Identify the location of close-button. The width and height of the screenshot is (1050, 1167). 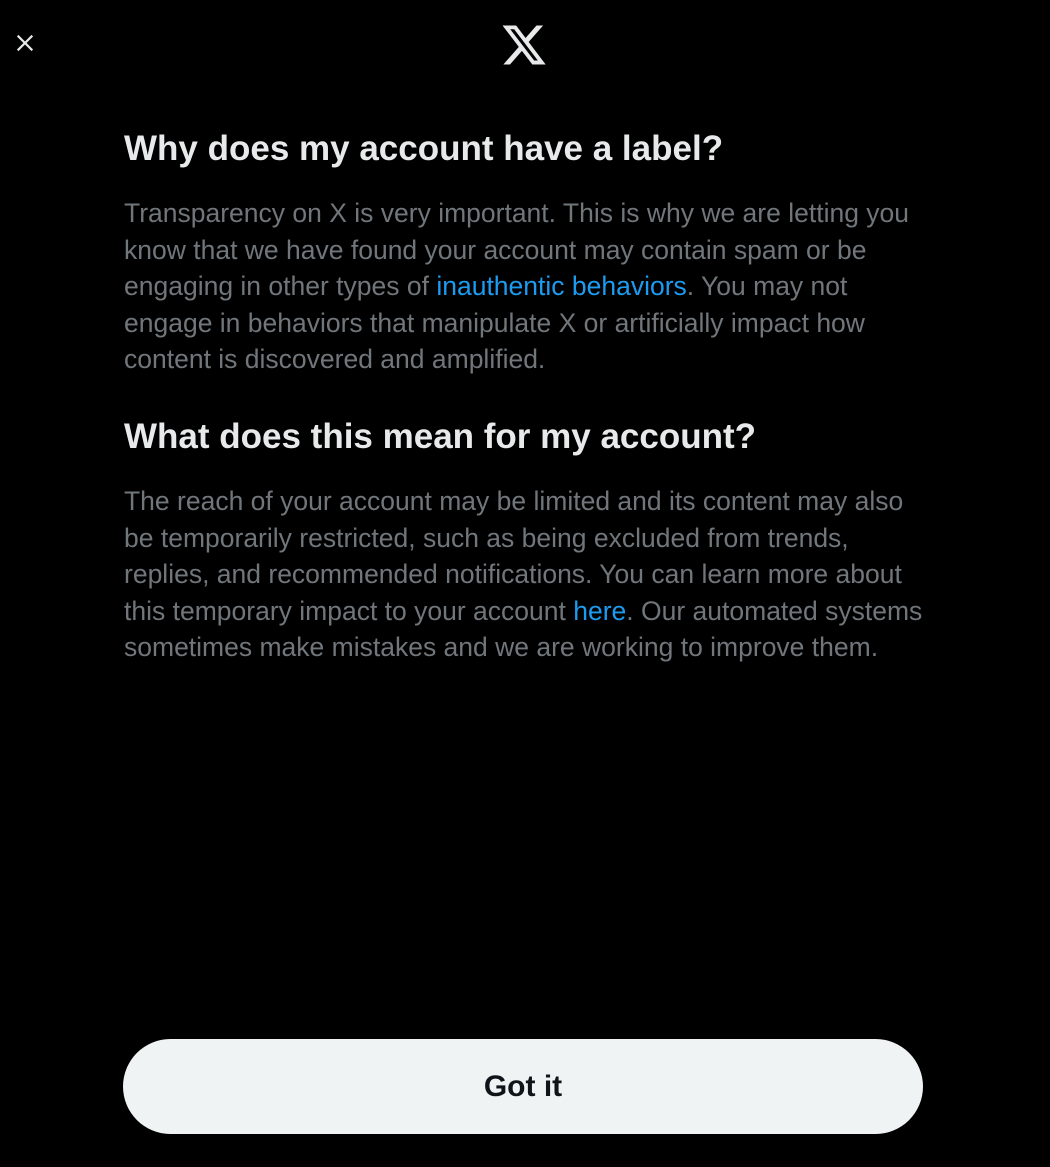
(25, 43).